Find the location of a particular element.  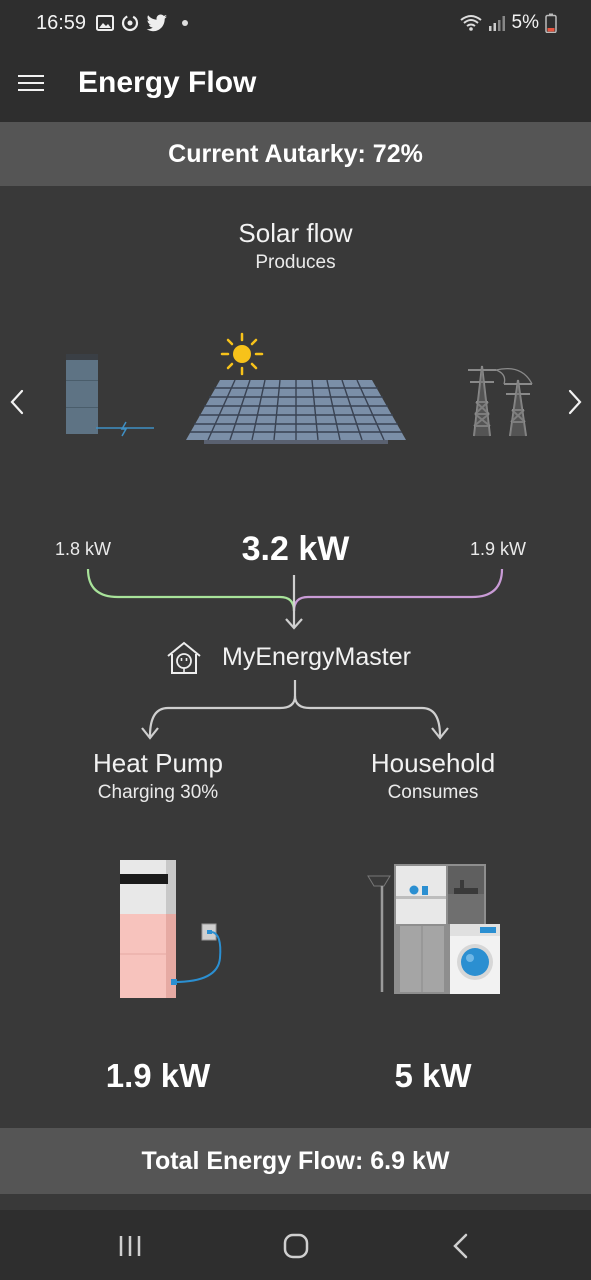

battery-icon is located at coordinates (551, 23).